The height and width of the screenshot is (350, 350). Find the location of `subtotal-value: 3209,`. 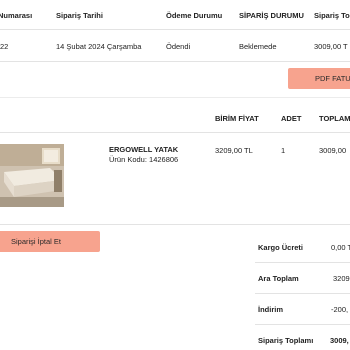

subtotal-value: 3209, is located at coordinates (341, 278).